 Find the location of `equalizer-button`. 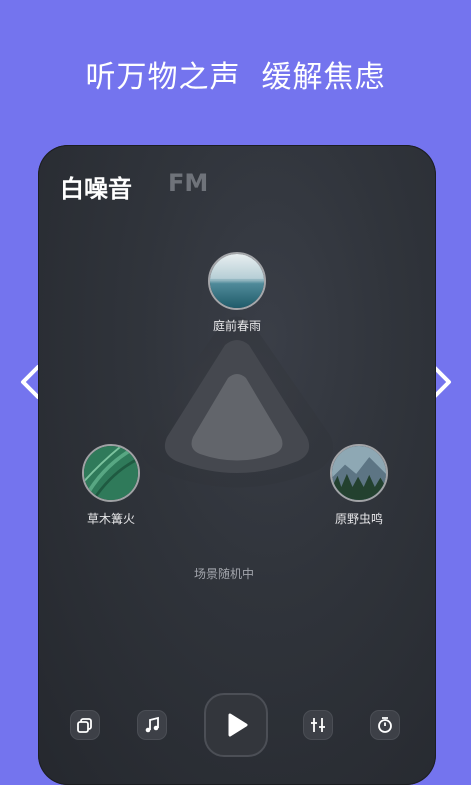

equalizer-button is located at coordinates (318, 725).